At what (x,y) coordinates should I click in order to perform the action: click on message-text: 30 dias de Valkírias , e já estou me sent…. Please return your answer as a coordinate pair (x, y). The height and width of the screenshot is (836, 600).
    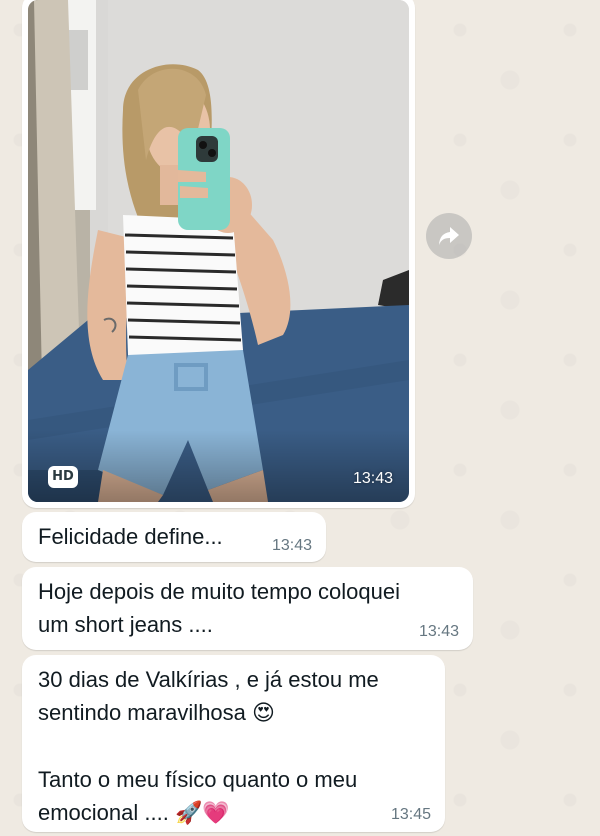
    Looking at the image, I should click on (208, 746).